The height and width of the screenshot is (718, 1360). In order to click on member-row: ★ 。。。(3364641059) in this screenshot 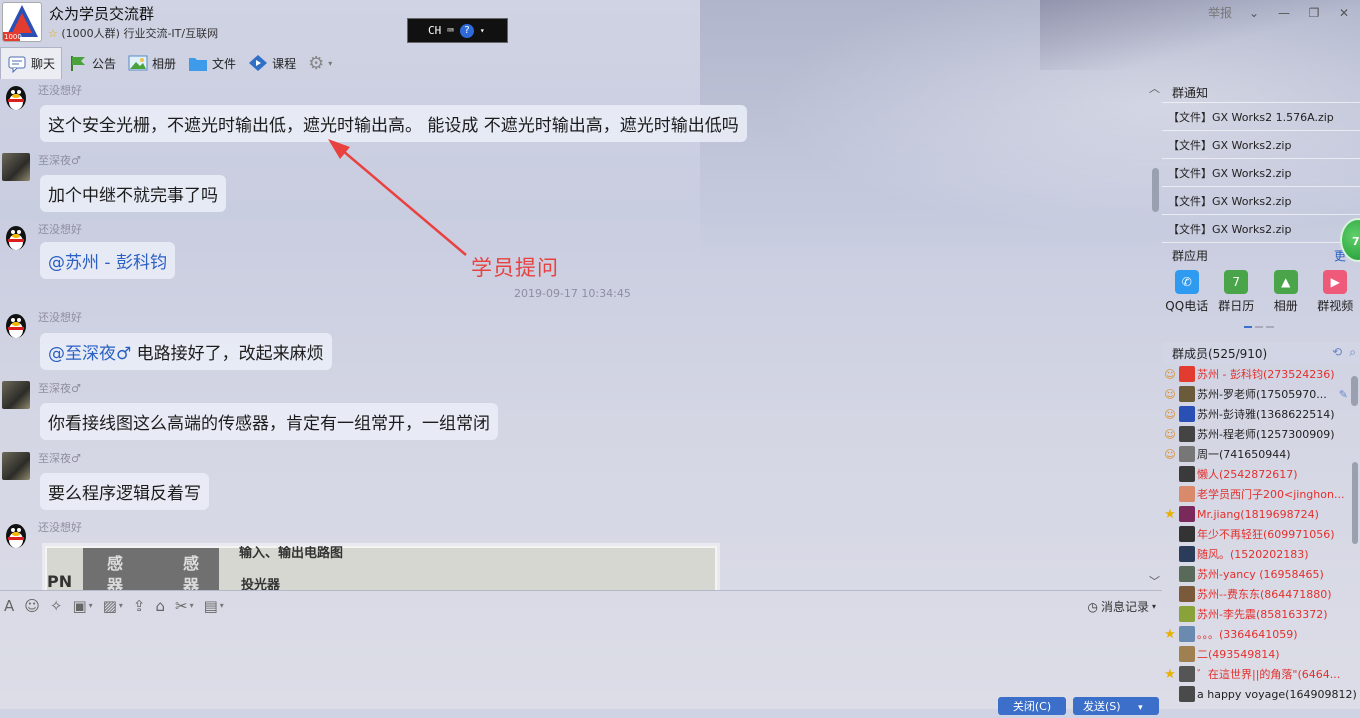, I will do `click(1261, 634)`.